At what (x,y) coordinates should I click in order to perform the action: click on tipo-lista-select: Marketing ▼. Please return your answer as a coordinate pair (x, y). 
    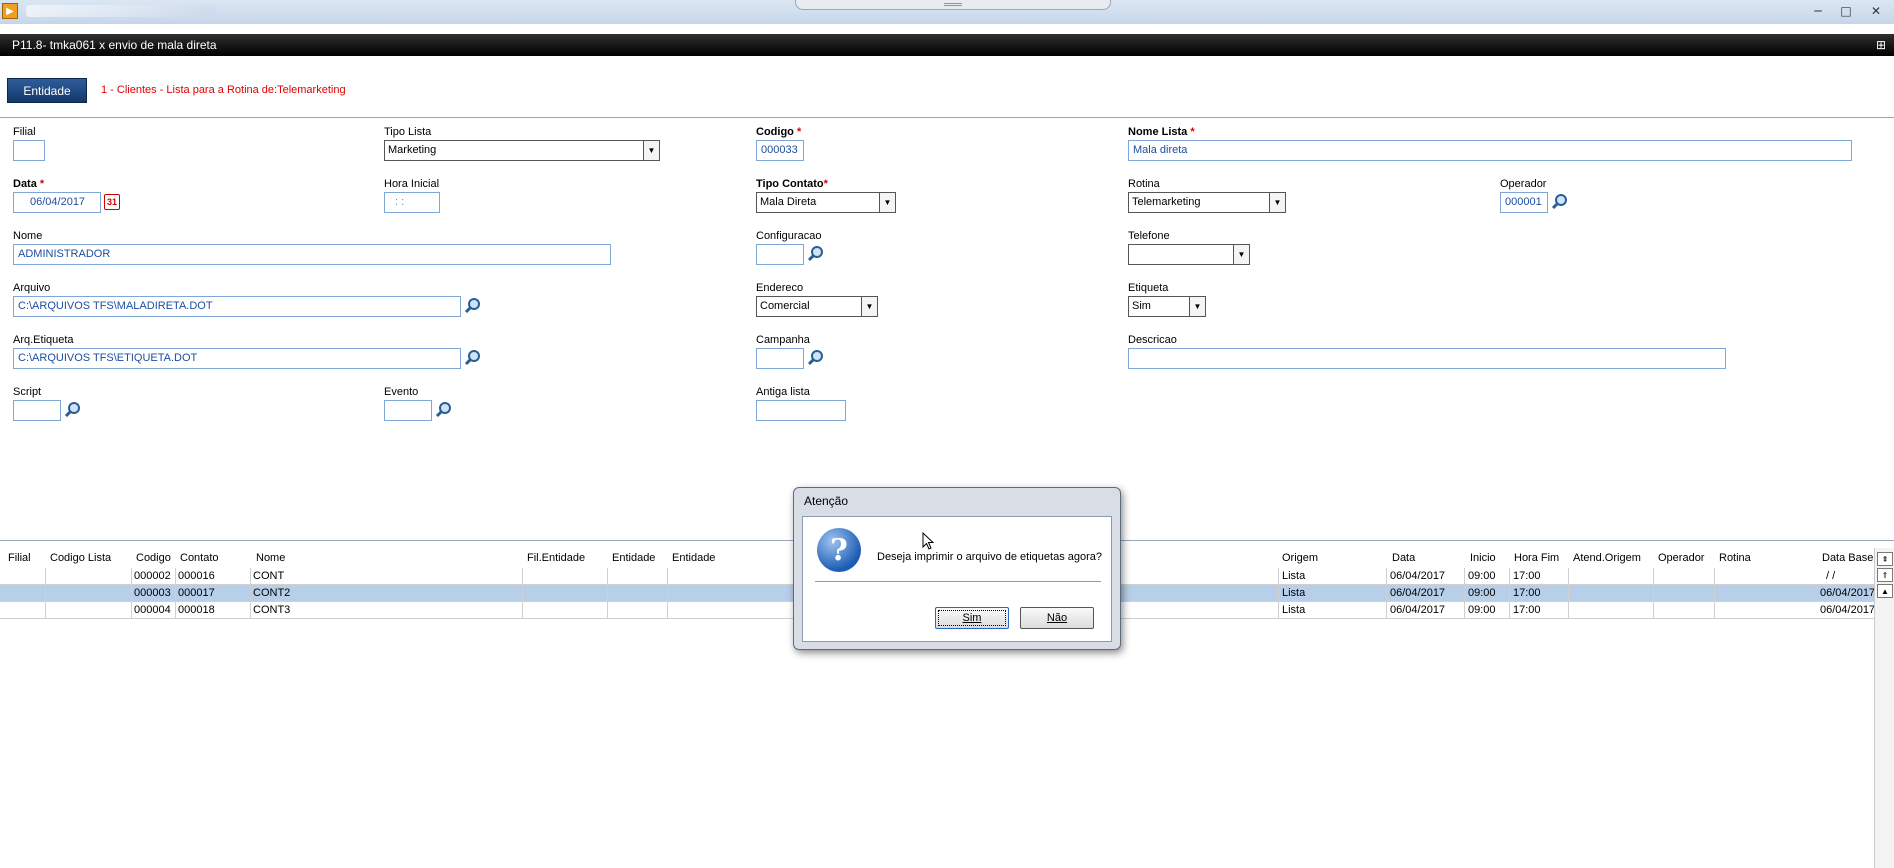
    Looking at the image, I should click on (522, 150).